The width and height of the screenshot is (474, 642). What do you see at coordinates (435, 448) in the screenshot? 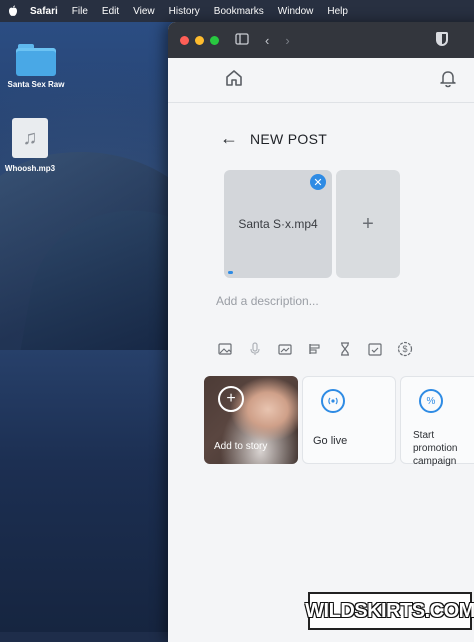
I see `promotion-label: Start promotion campaign` at bounding box center [435, 448].